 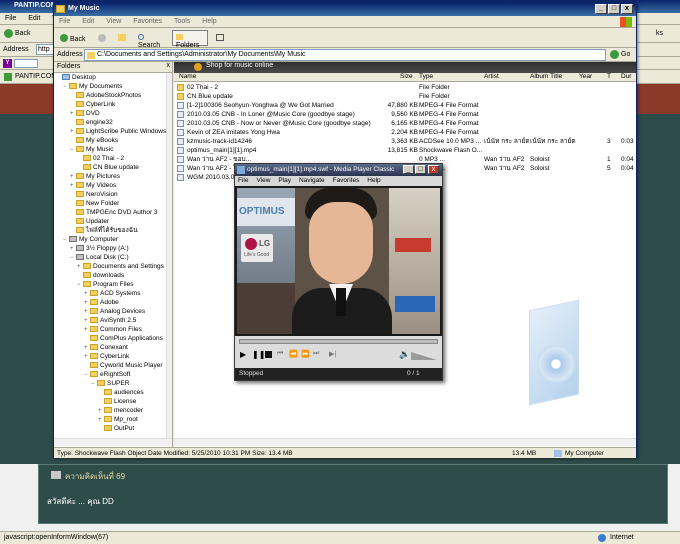 I want to click on menu-tools: Tools, so click(x=182, y=21).